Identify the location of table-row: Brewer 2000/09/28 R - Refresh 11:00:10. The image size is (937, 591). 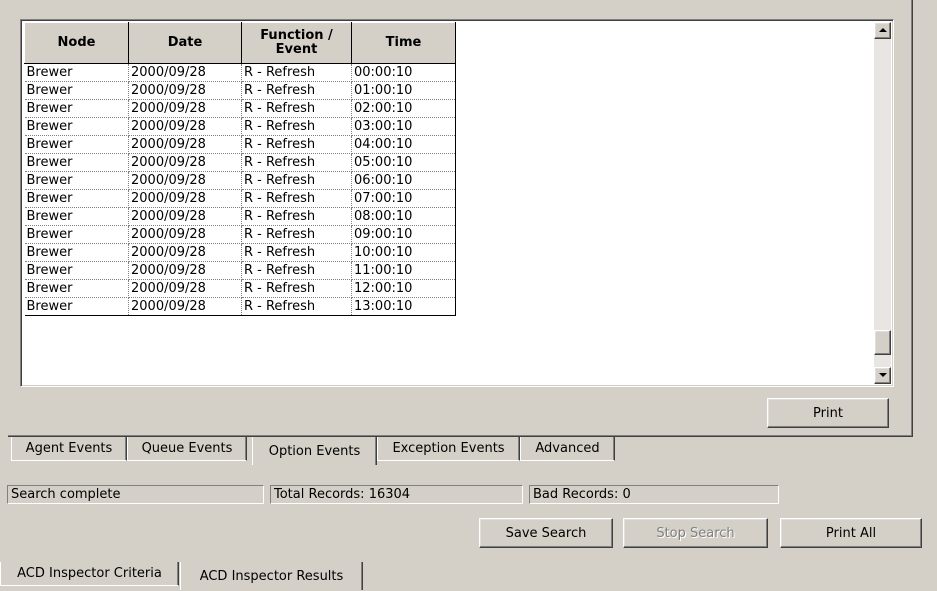
(240, 270).